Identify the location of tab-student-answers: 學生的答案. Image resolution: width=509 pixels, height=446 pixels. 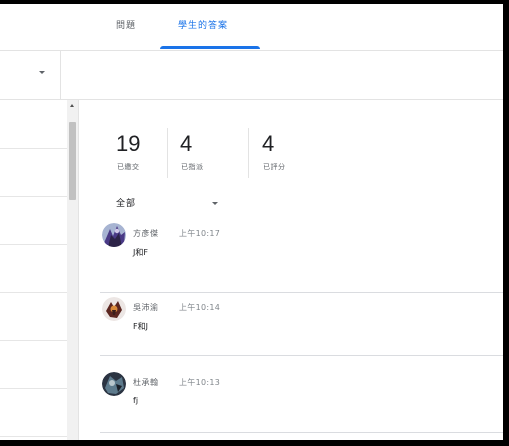
(203, 24).